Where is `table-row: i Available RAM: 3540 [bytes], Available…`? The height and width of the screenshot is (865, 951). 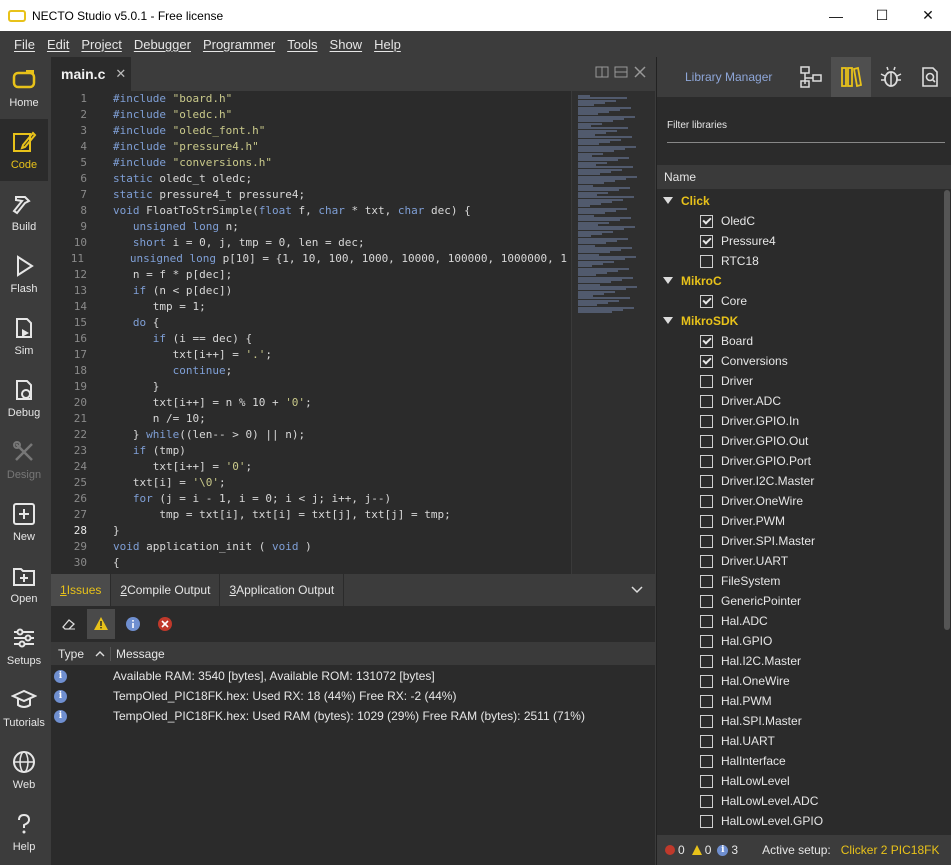 table-row: i Available RAM: 3540 [bytes], Available… is located at coordinates (353, 676).